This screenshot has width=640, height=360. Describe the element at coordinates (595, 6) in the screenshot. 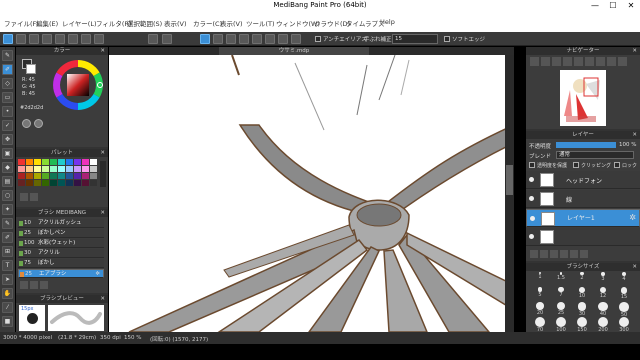

I see `minimize-button: —` at that location.